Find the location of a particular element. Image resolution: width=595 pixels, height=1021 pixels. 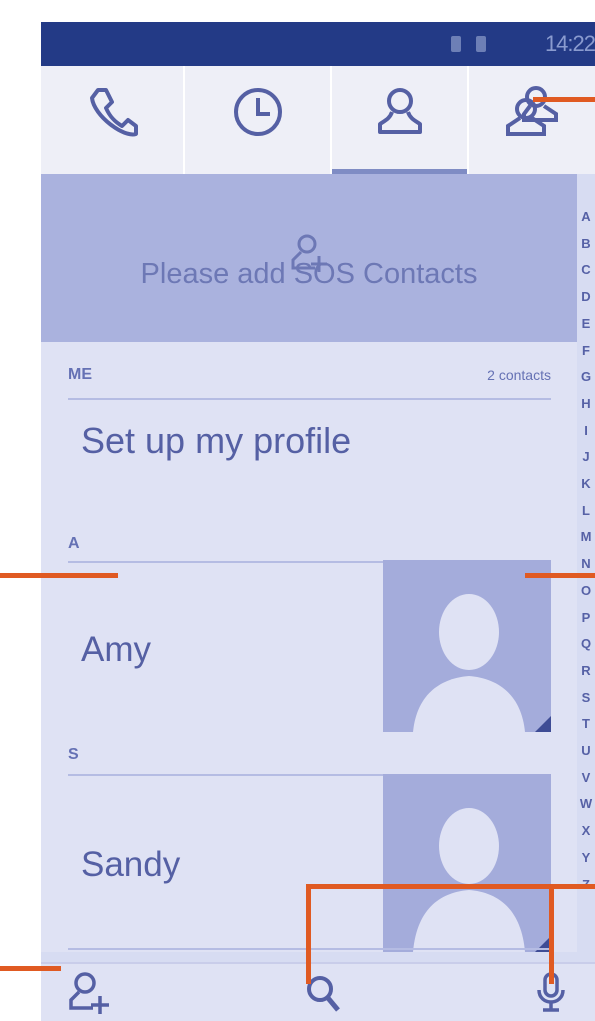

callout-line-contact is located at coordinates (79, 575).